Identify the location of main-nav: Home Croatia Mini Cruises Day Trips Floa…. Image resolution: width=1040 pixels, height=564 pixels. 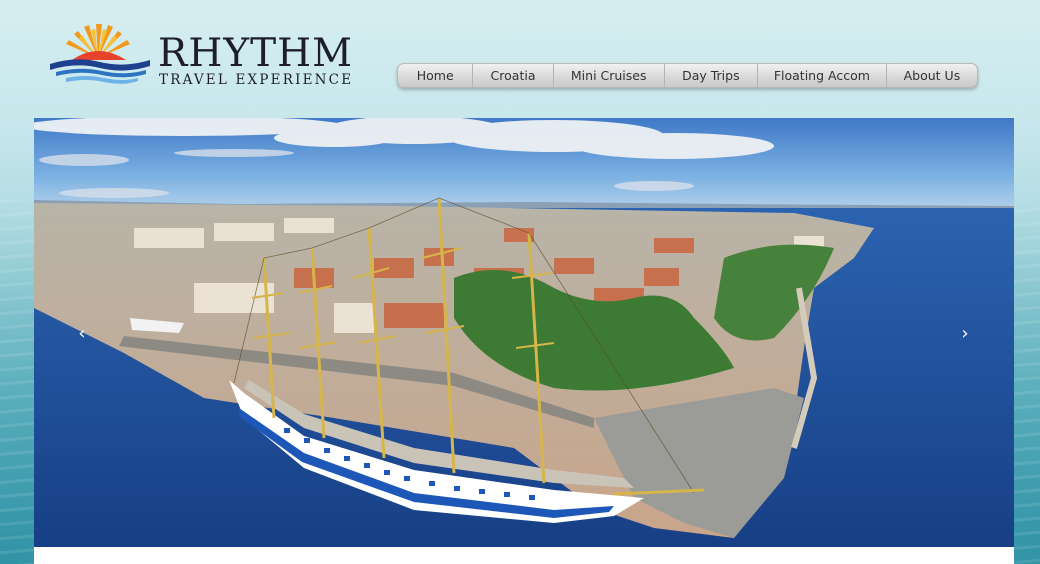
(687, 75).